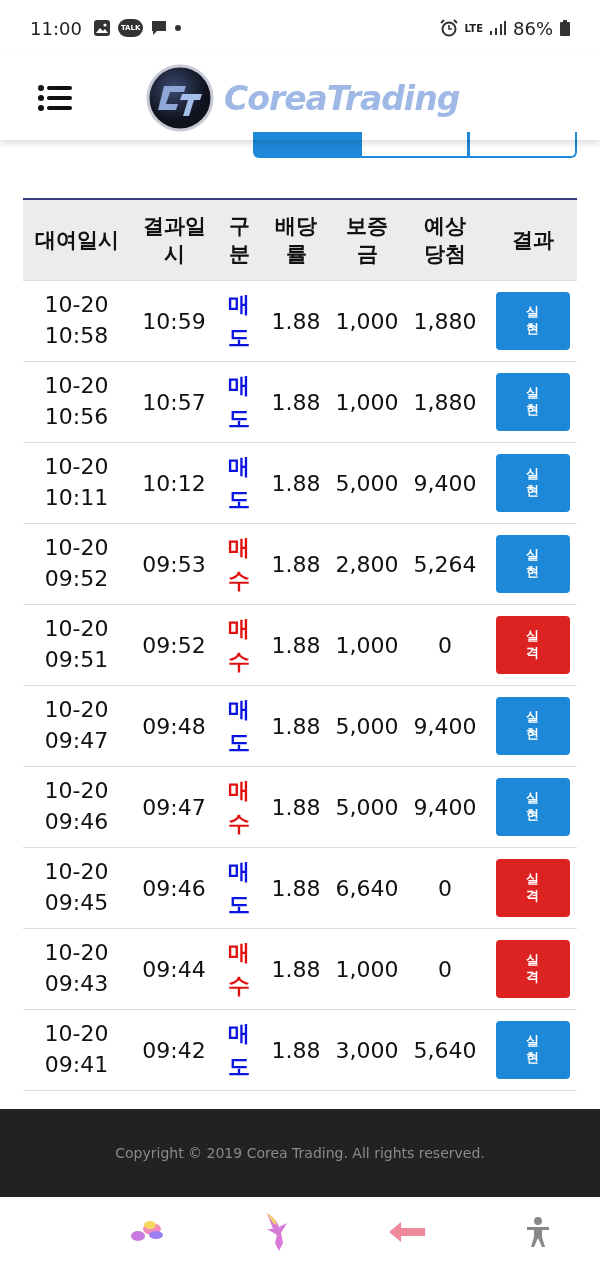 This screenshot has width=600, height=1267. Describe the element at coordinates (296, 240) in the screenshot. I see `column-header: 배당률` at that location.